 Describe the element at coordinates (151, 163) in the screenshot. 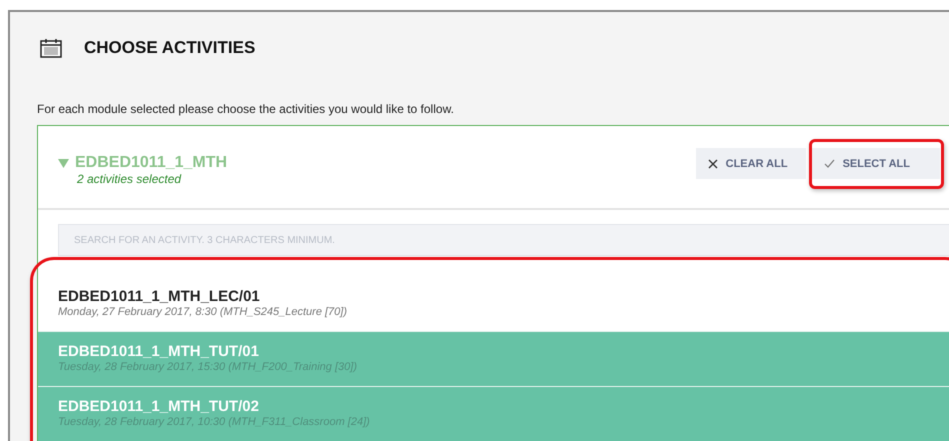

I see `module-code: EDBED1011_1_MTH` at that location.